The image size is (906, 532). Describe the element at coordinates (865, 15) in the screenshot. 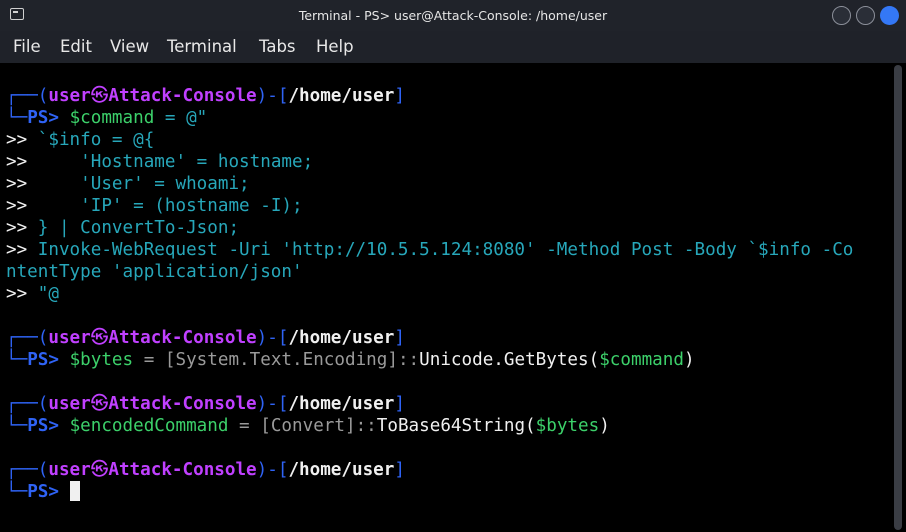

I see `maximize-button` at that location.